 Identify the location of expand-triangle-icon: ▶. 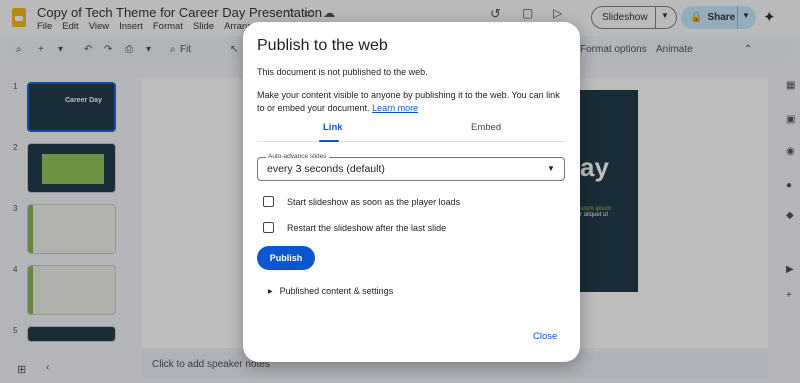
(270, 291).